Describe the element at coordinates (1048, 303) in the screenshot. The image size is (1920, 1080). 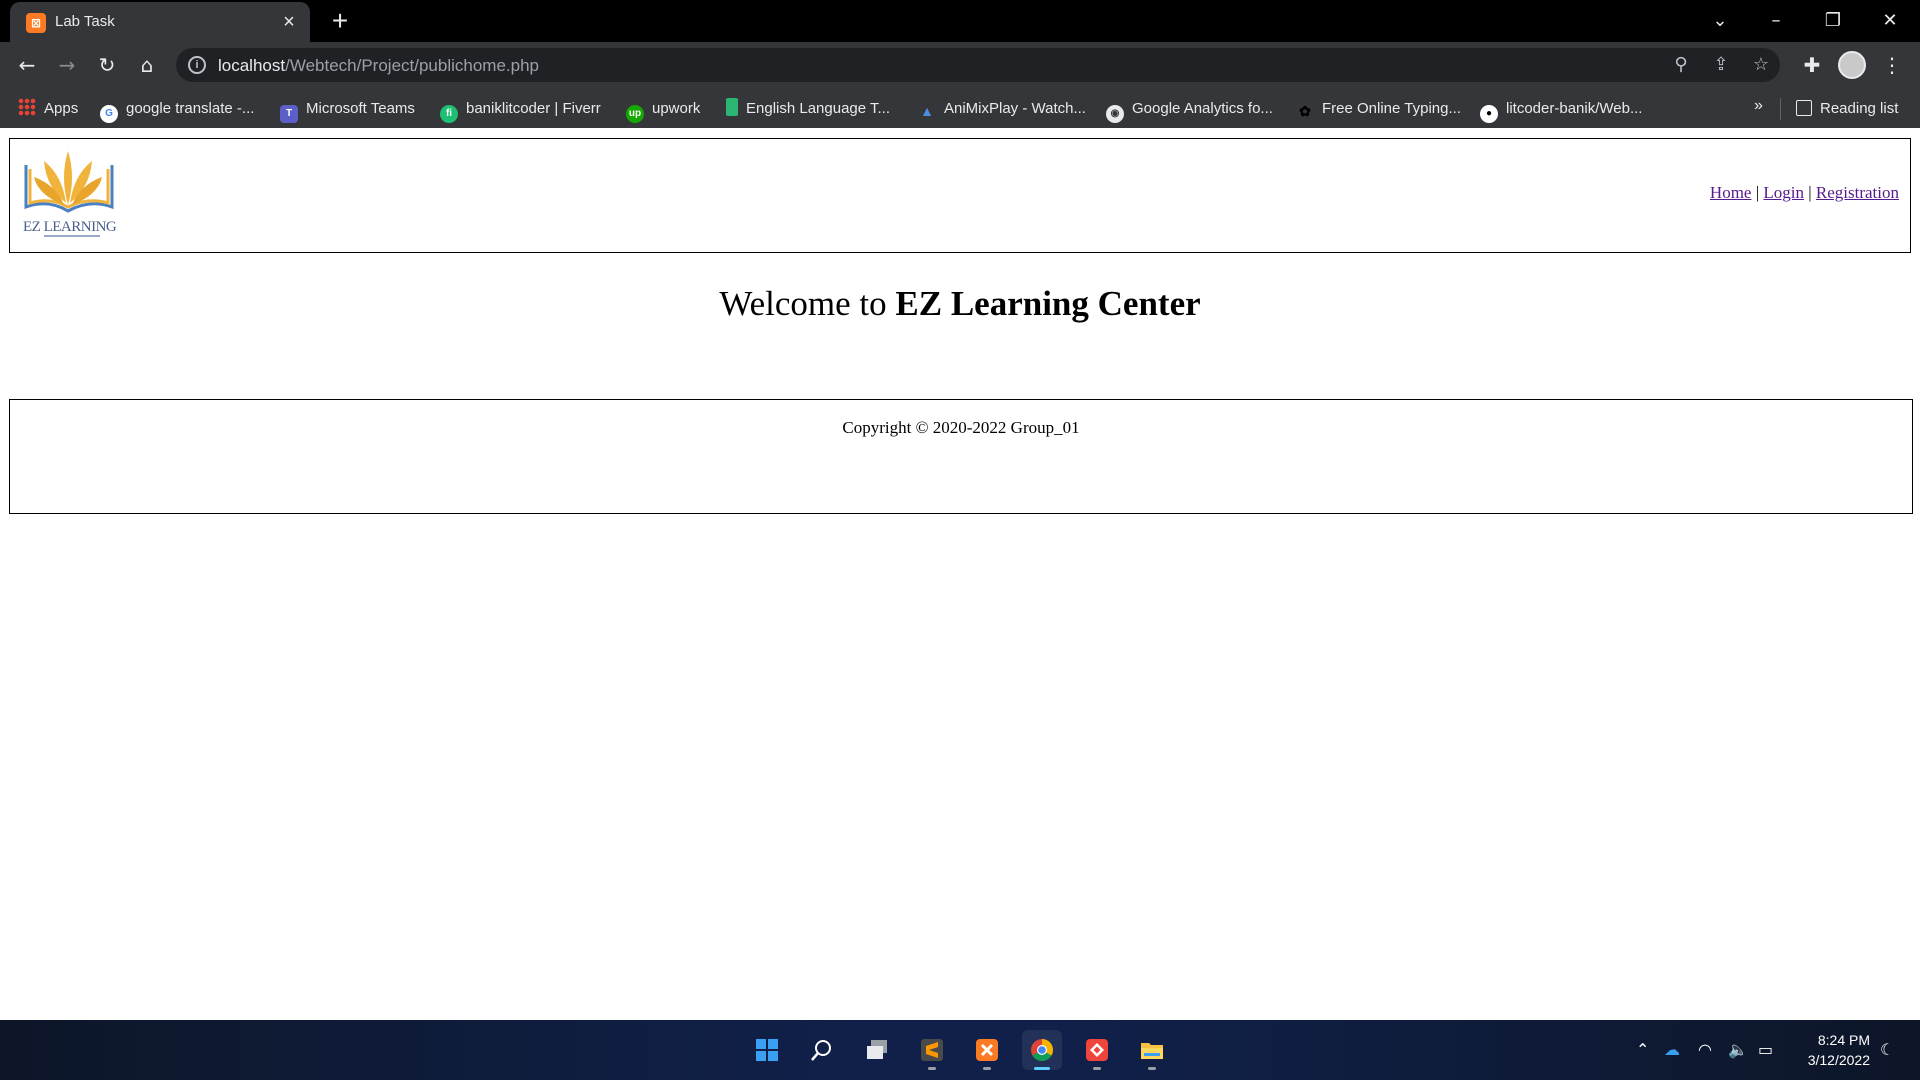
I see `welcome-center-name: EZ Learning Center` at that location.